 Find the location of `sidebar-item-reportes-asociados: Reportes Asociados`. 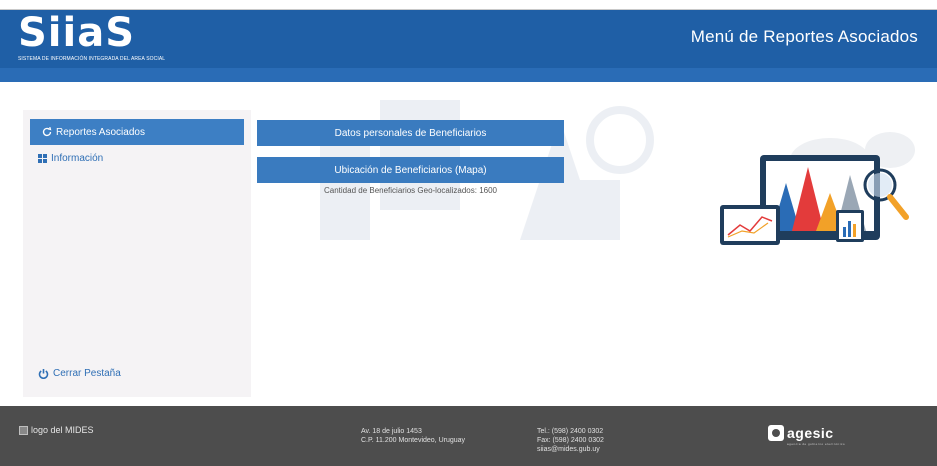

sidebar-item-reportes-asociados: Reportes Asociados is located at coordinates (137, 132).